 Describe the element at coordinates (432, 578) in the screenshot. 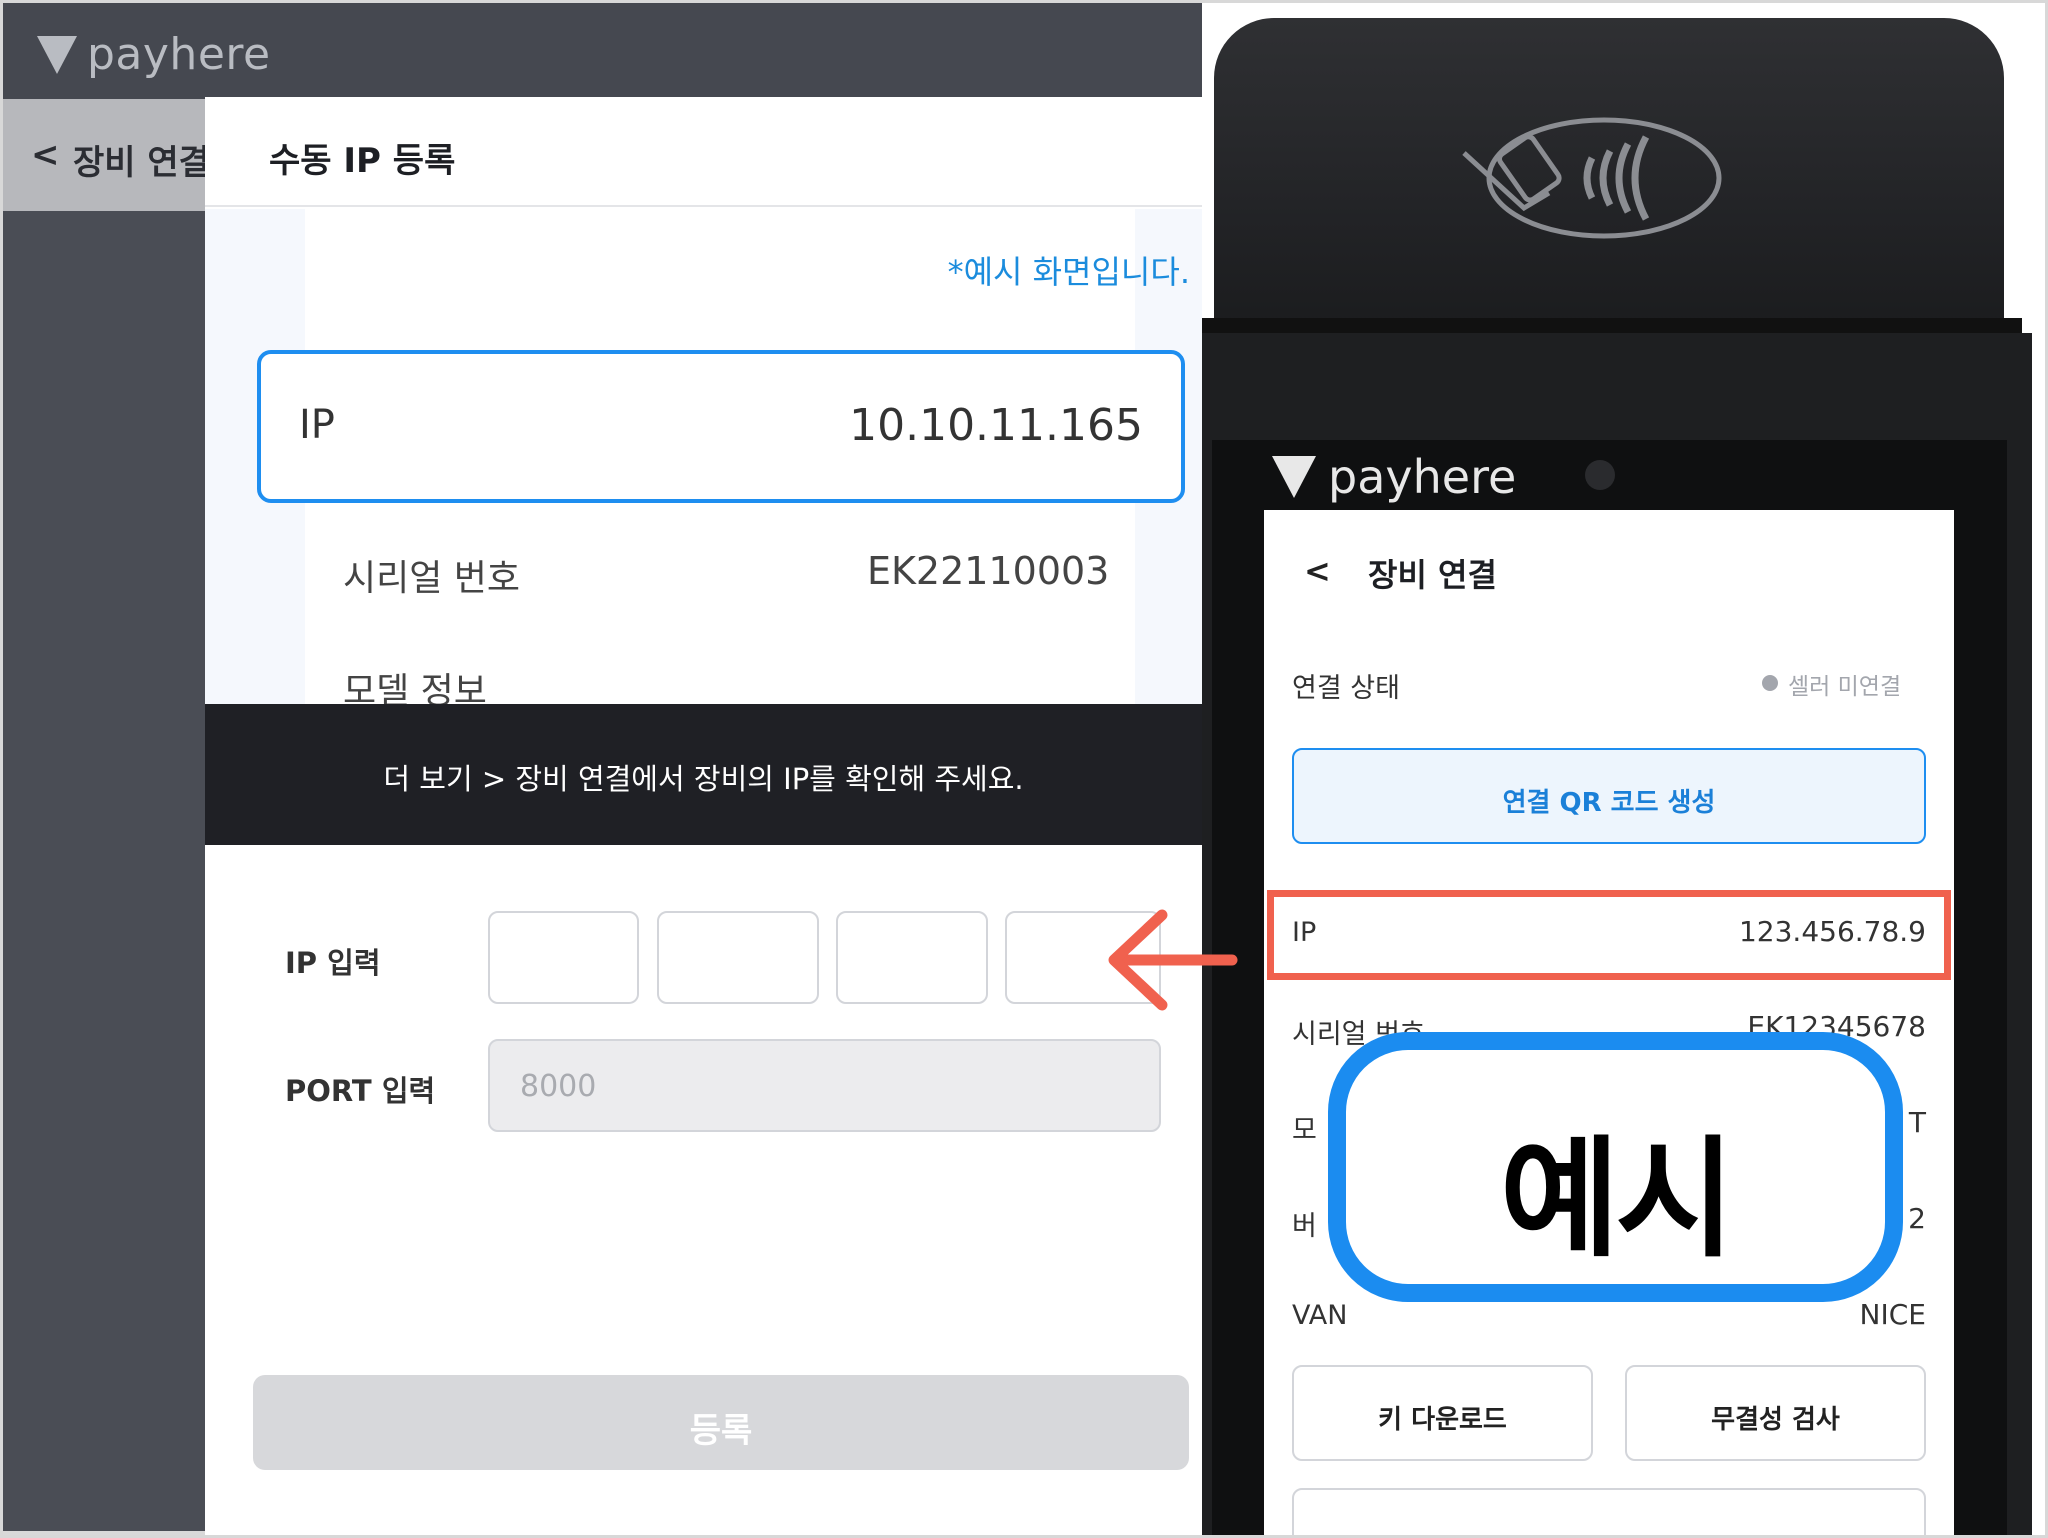

I see `preview-serial-label: 시리얼 번호` at that location.